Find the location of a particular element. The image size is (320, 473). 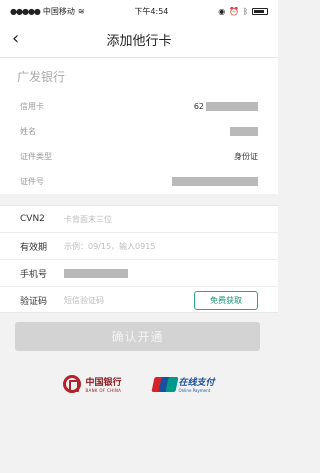

unionpay-chinese-name: 在线支付 is located at coordinates (196, 383).